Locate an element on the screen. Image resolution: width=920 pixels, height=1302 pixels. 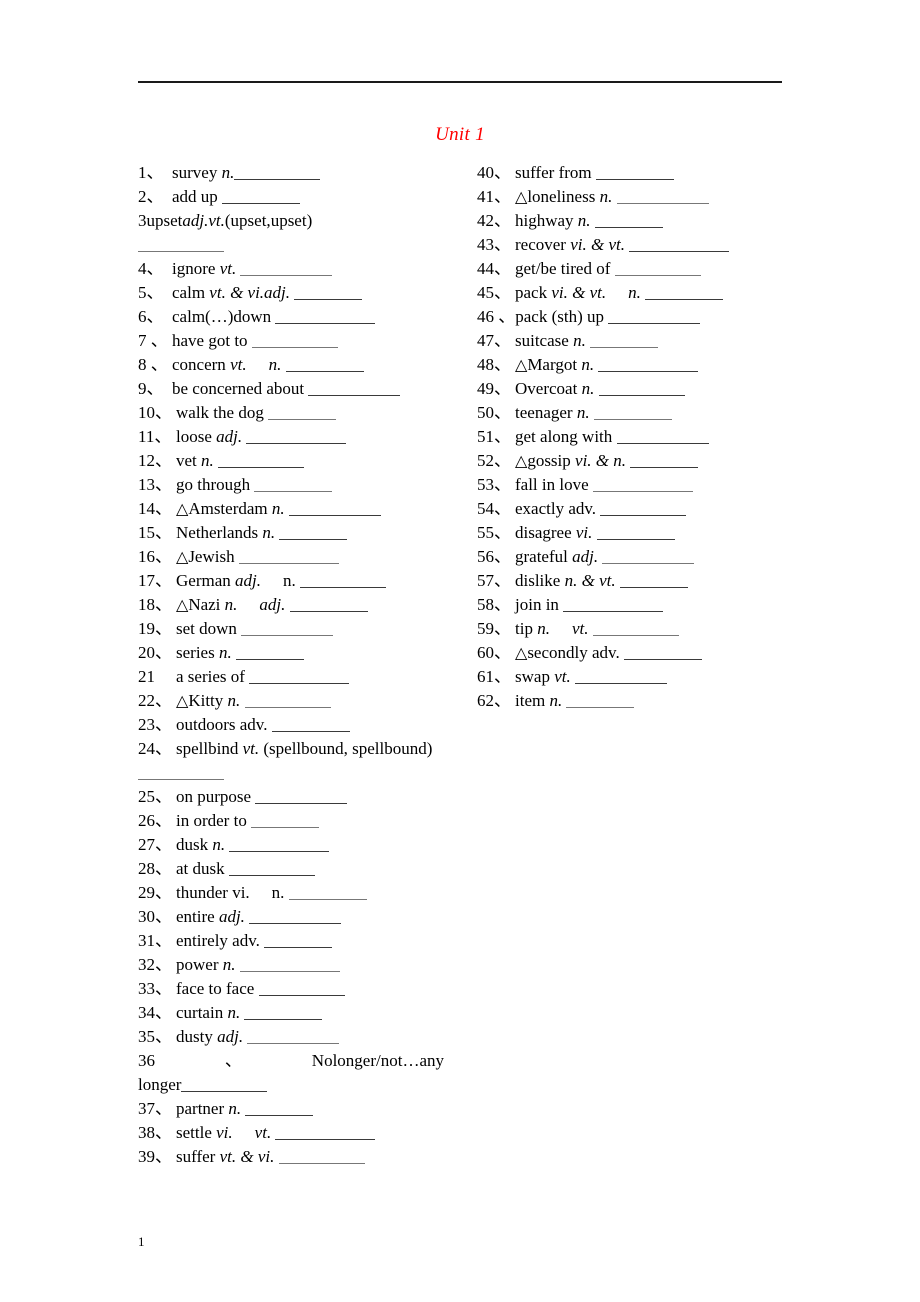
entry-term: longer is located at coordinates (160, 1084).